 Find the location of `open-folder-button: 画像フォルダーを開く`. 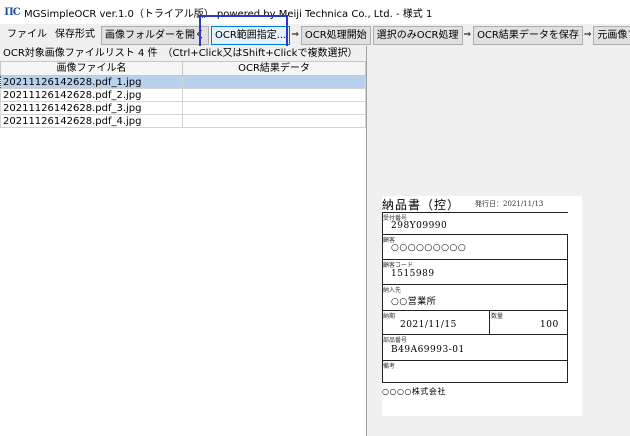

open-folder-button: 画像フォルダーを開く is located at coordinates (155, 35).